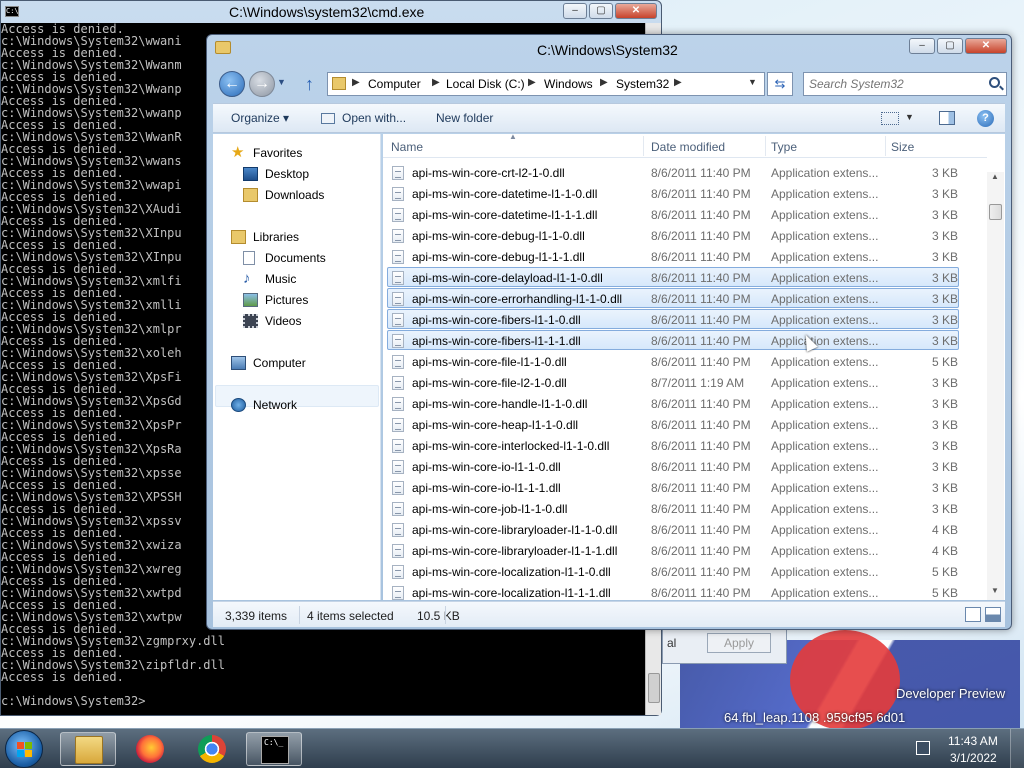  What do you see at coordinates (993, 614) in the screenshot?
I see `large-icons-view-icon` at bounding box center [993, 614].